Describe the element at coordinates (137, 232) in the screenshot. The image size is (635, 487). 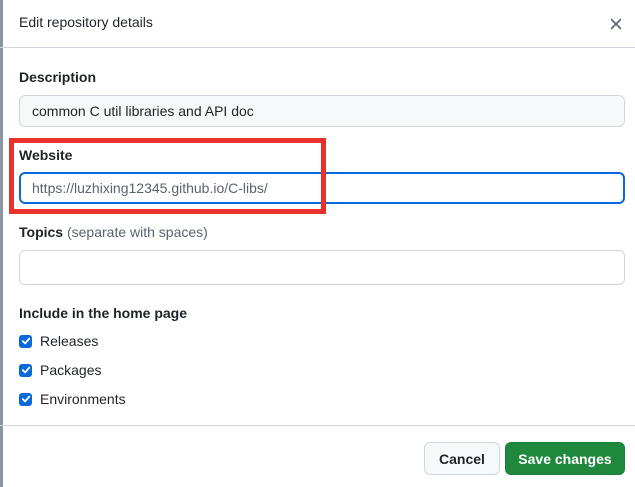
I see `topics-note: (separate with spaces)` at that location.